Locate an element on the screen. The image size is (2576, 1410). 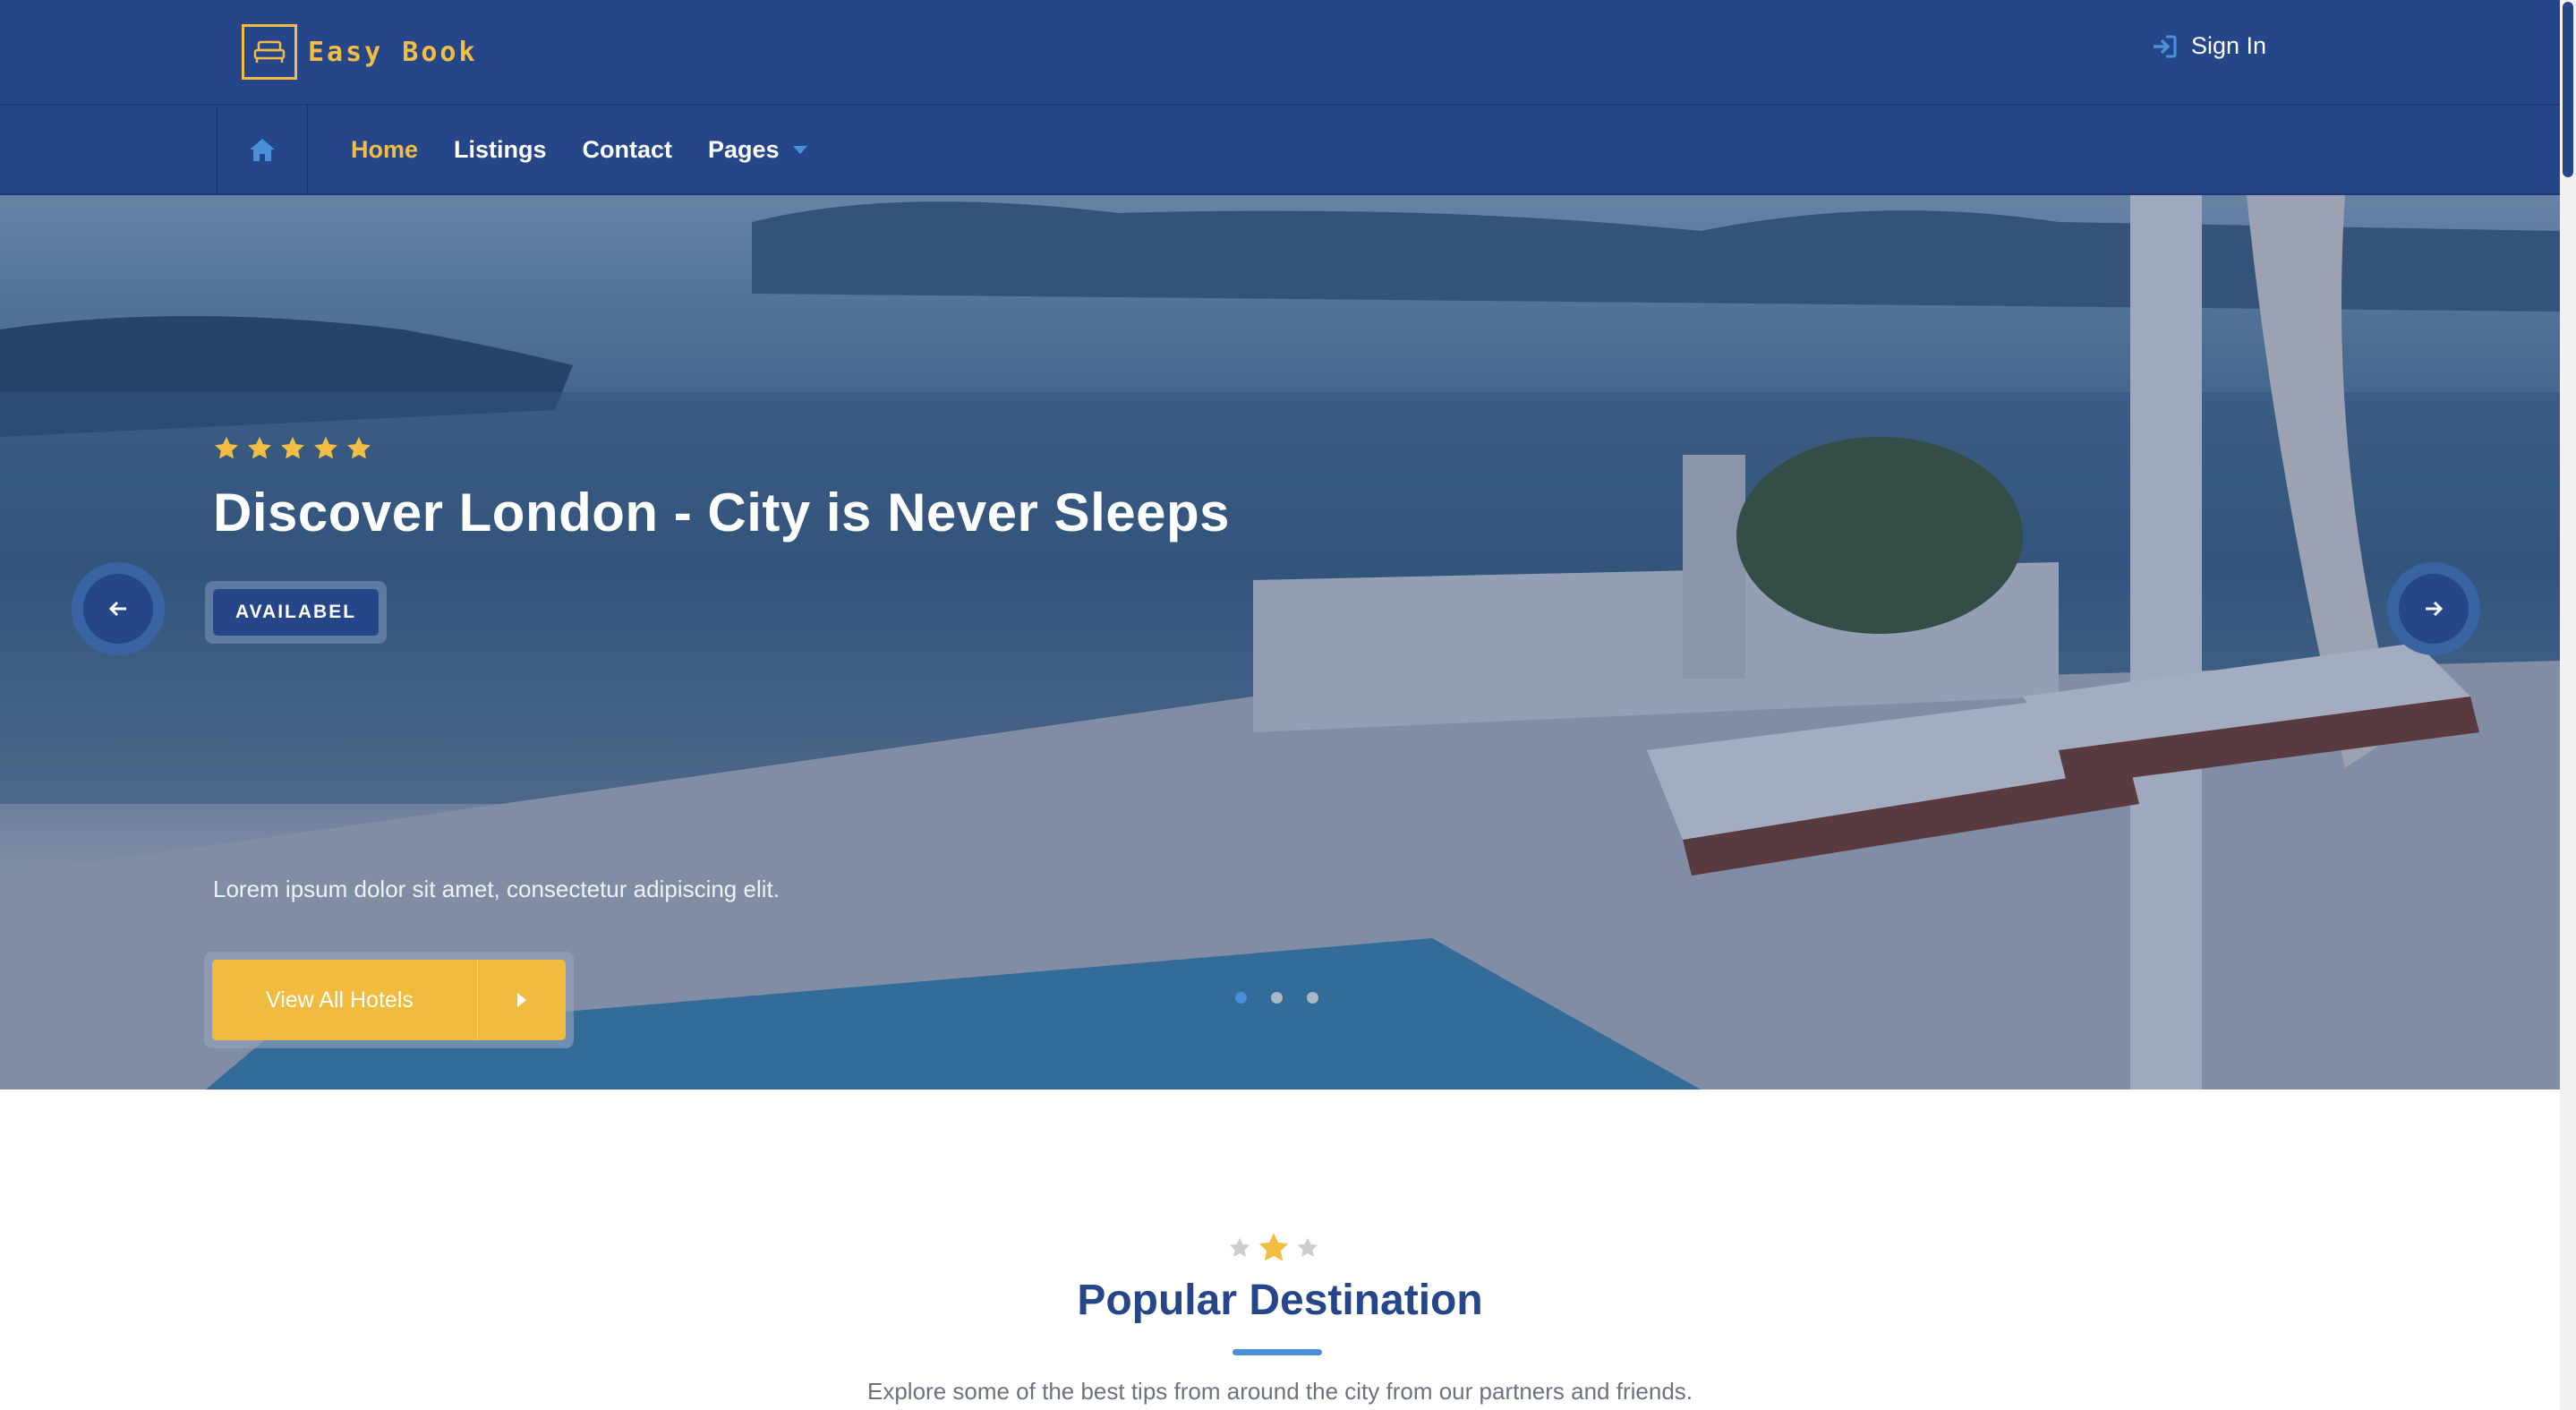
brand-logo: Easy Book is located at coordinates (360, 51).